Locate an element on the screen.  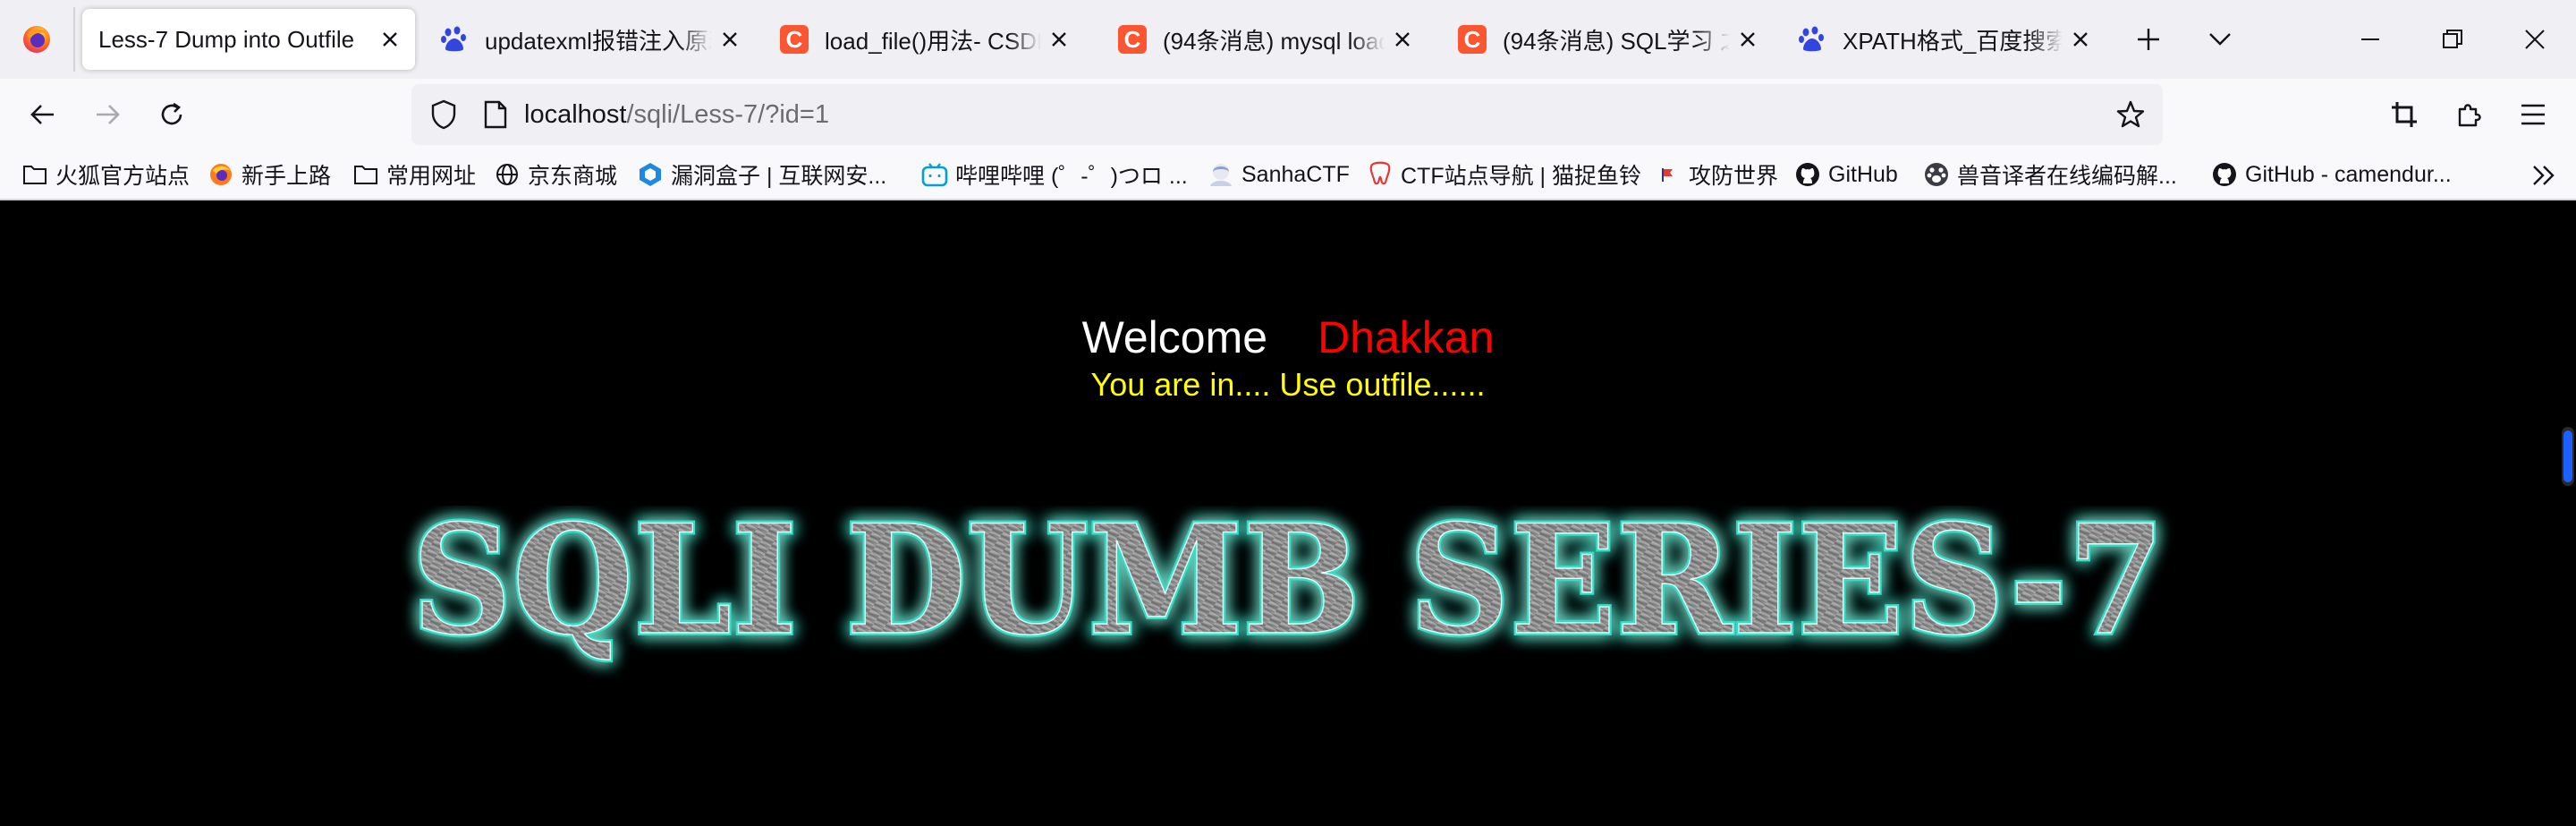
tab-mysql-load: C (94条消息) mysql load f is located at coordinates (1265, 39).